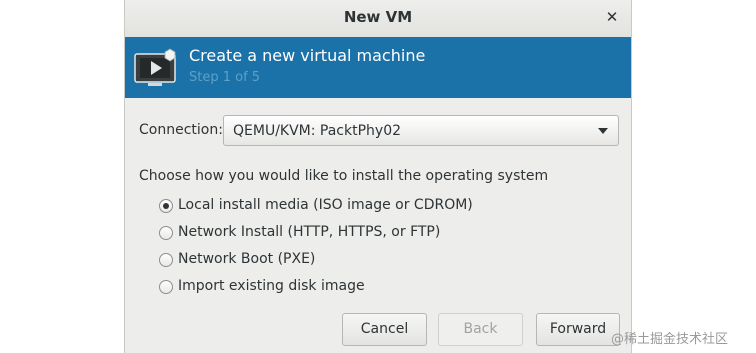 Image resolution: width=756 pixels, height=353 pixels. Describe the element at coordinates (271, 286) in the screenshot. I see `radio-label: Import existing disk image` at that location.